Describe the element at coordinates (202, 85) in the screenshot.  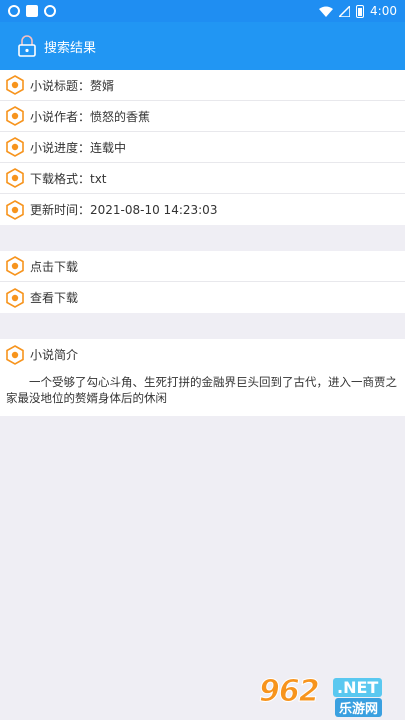
I see `detail-row-title: 小说标题：赘婿` at that location.